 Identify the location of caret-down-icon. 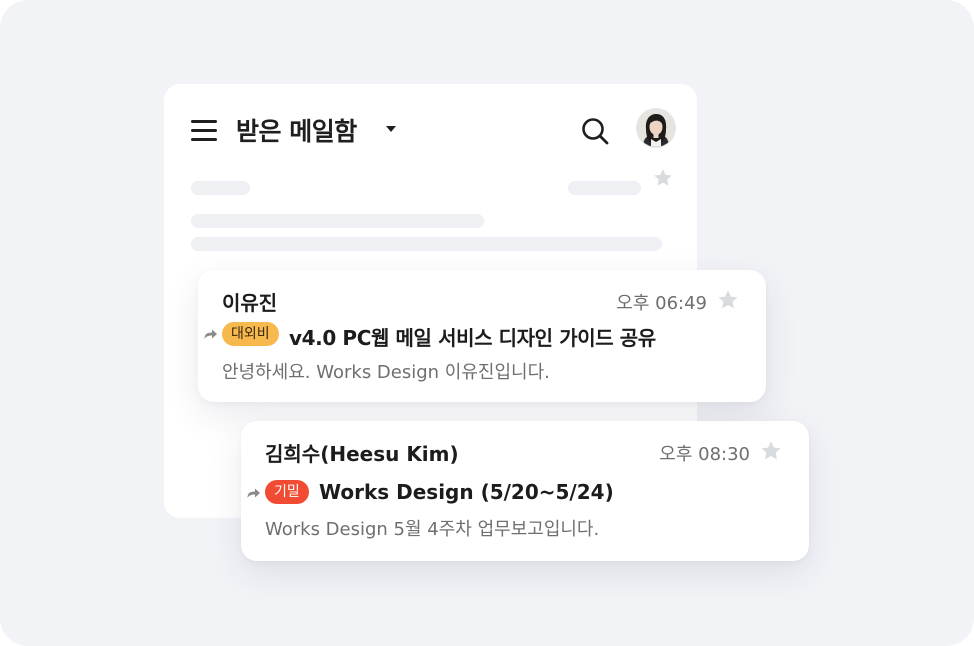
(391, 129).